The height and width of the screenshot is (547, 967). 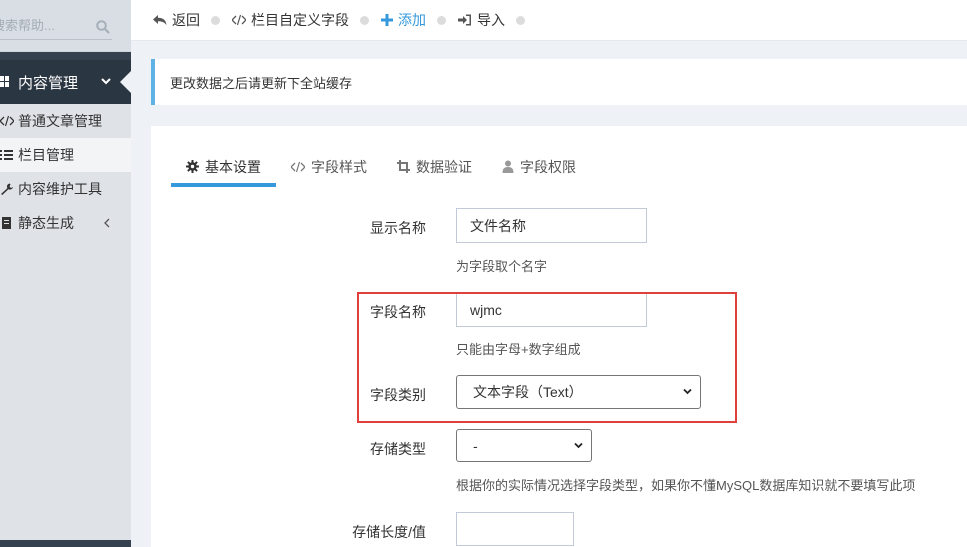 What do you see at coordinates (339, 166) in the screenshot?
I see `tab-label: 字段样式` at bounding box center [339, 166].